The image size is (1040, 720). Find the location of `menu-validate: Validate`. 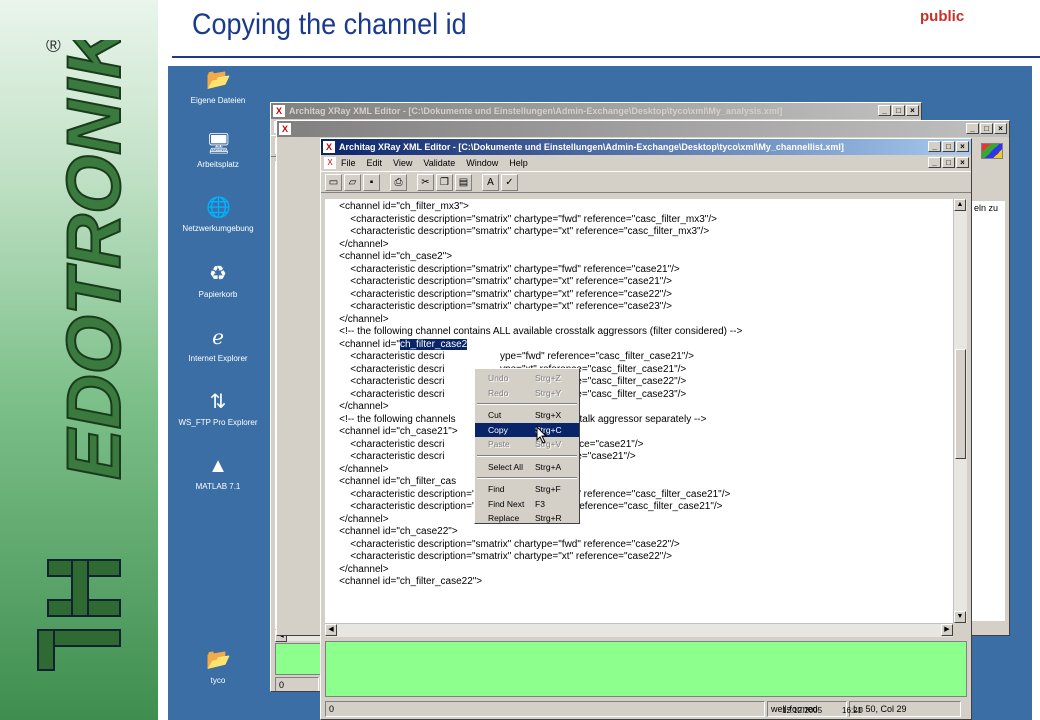

menu-validate: Validate is located at coordinates (439, 163).